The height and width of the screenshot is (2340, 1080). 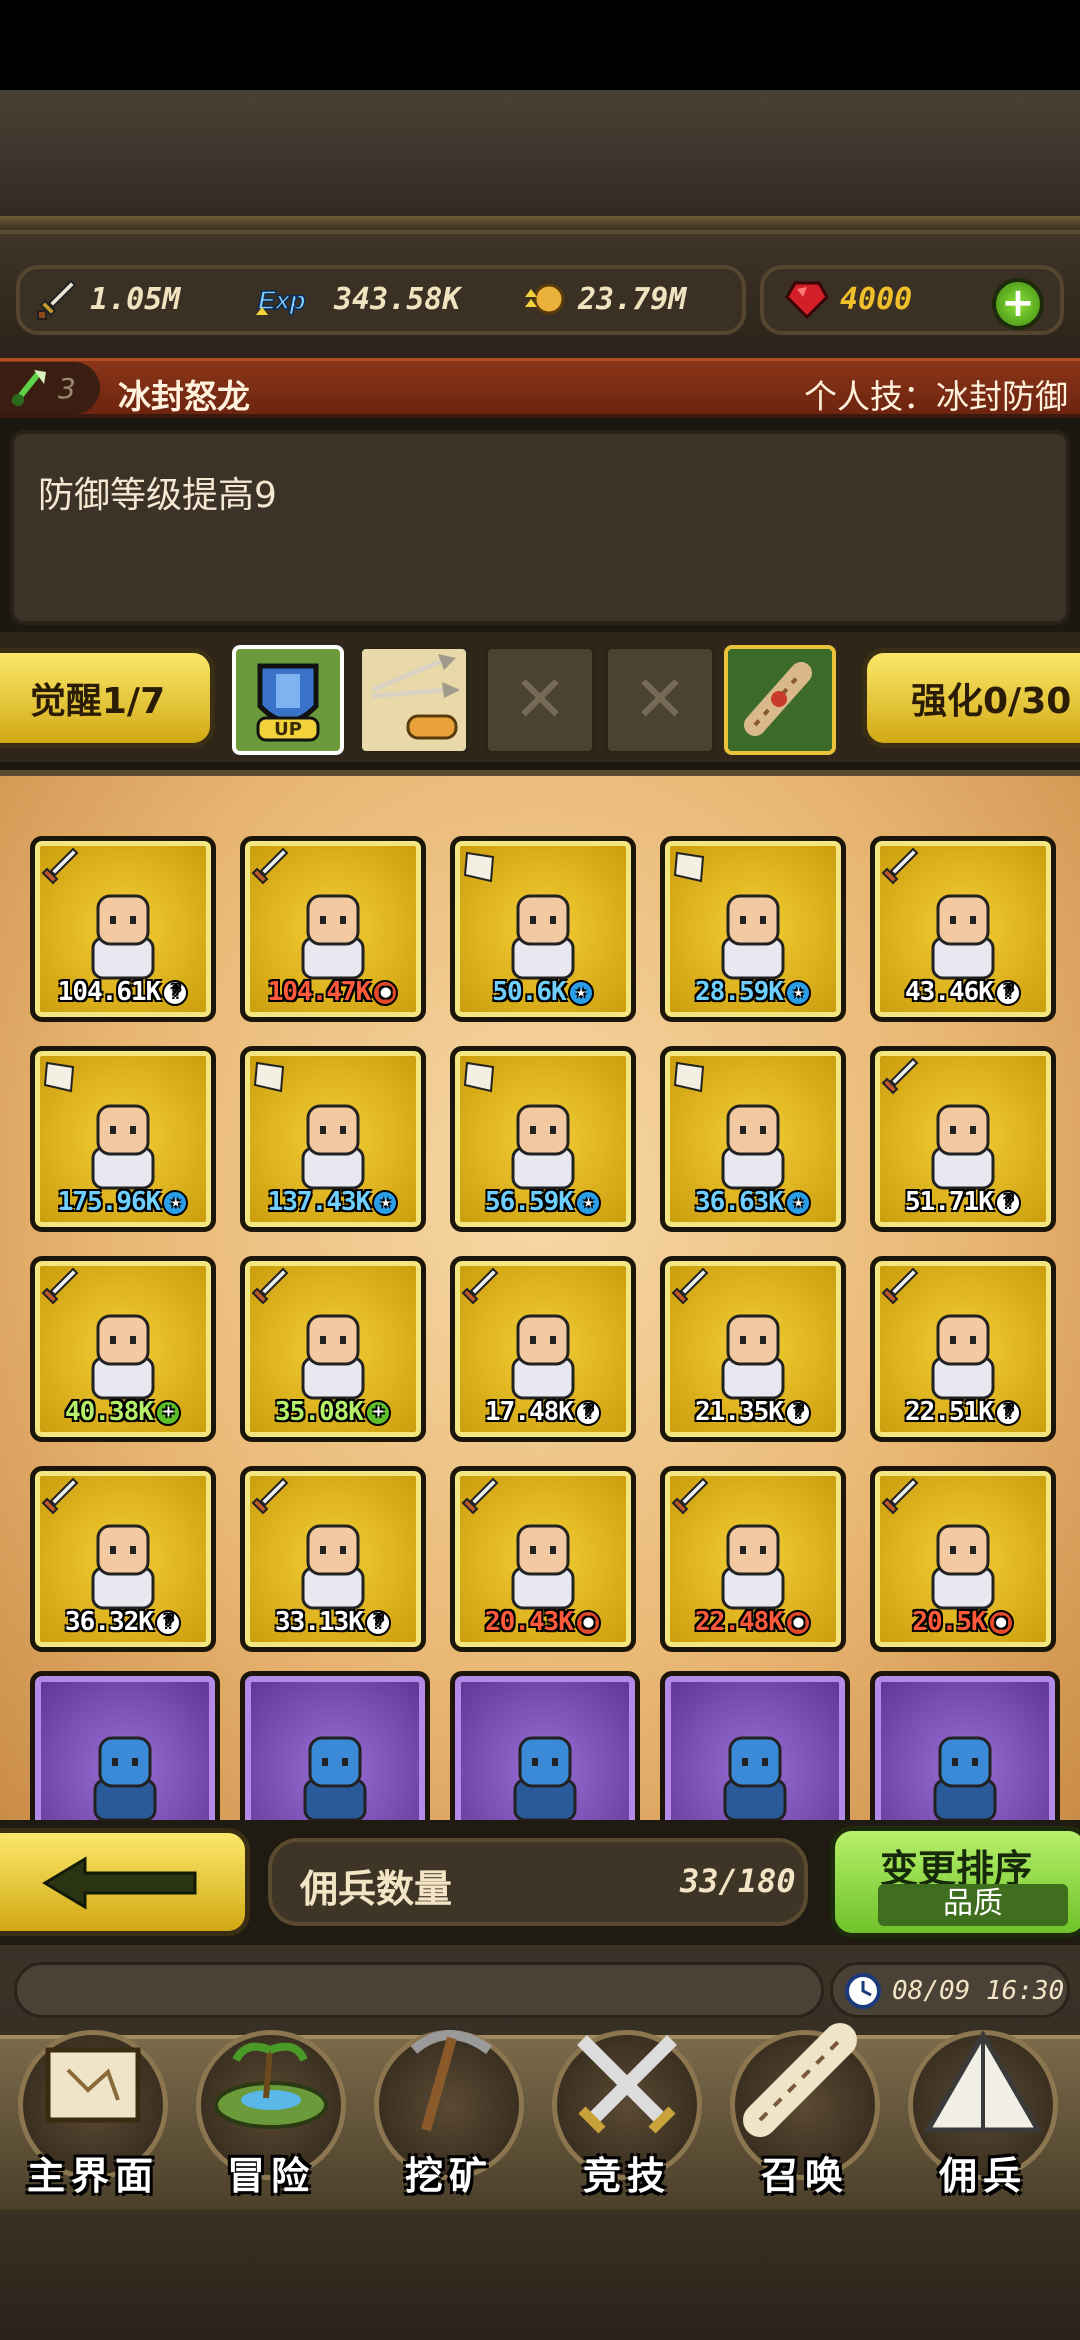 I want to click on mercenary-card: 50.6K ★, so click(x=543, y=929).